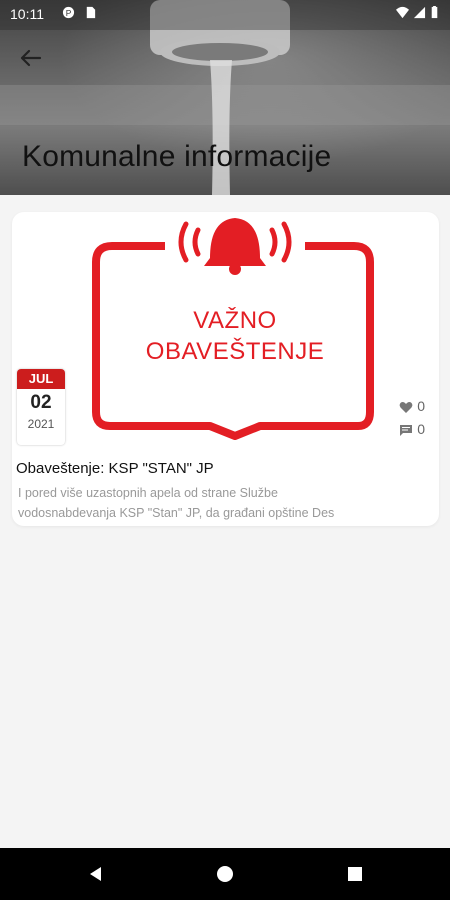 This screenshot has height=900, width=450. Describe the element at coordinates (91, 12) in the screenshot. I see `sim-card-icon` at that location.